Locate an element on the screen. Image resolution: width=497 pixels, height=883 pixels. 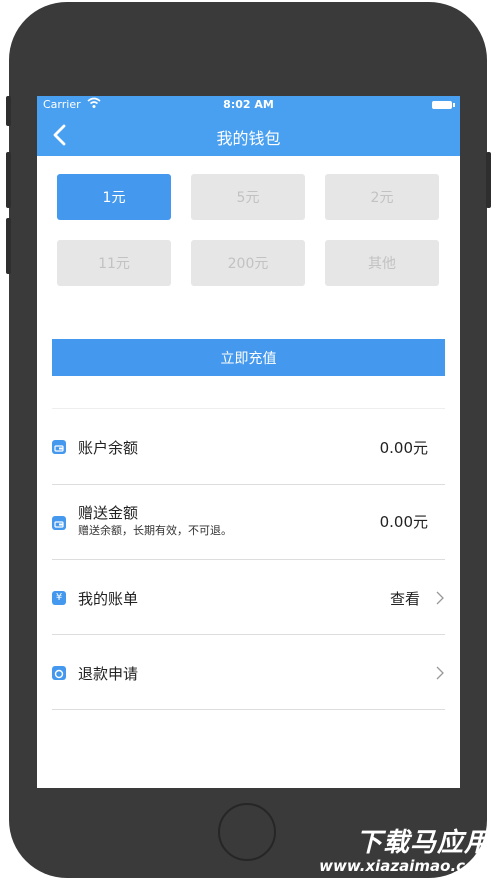
power-button is located at coordinates (488, 180).